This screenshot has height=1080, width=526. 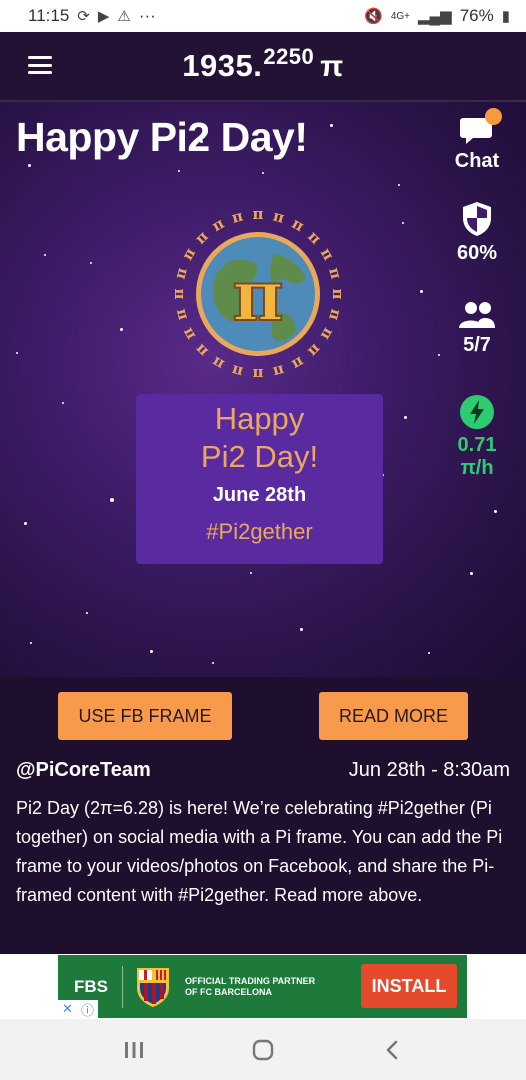 What do you see at coordinates (147, 15) in the screenshot?
I see `more-notifications: ···` at bounding box center [147, 15].